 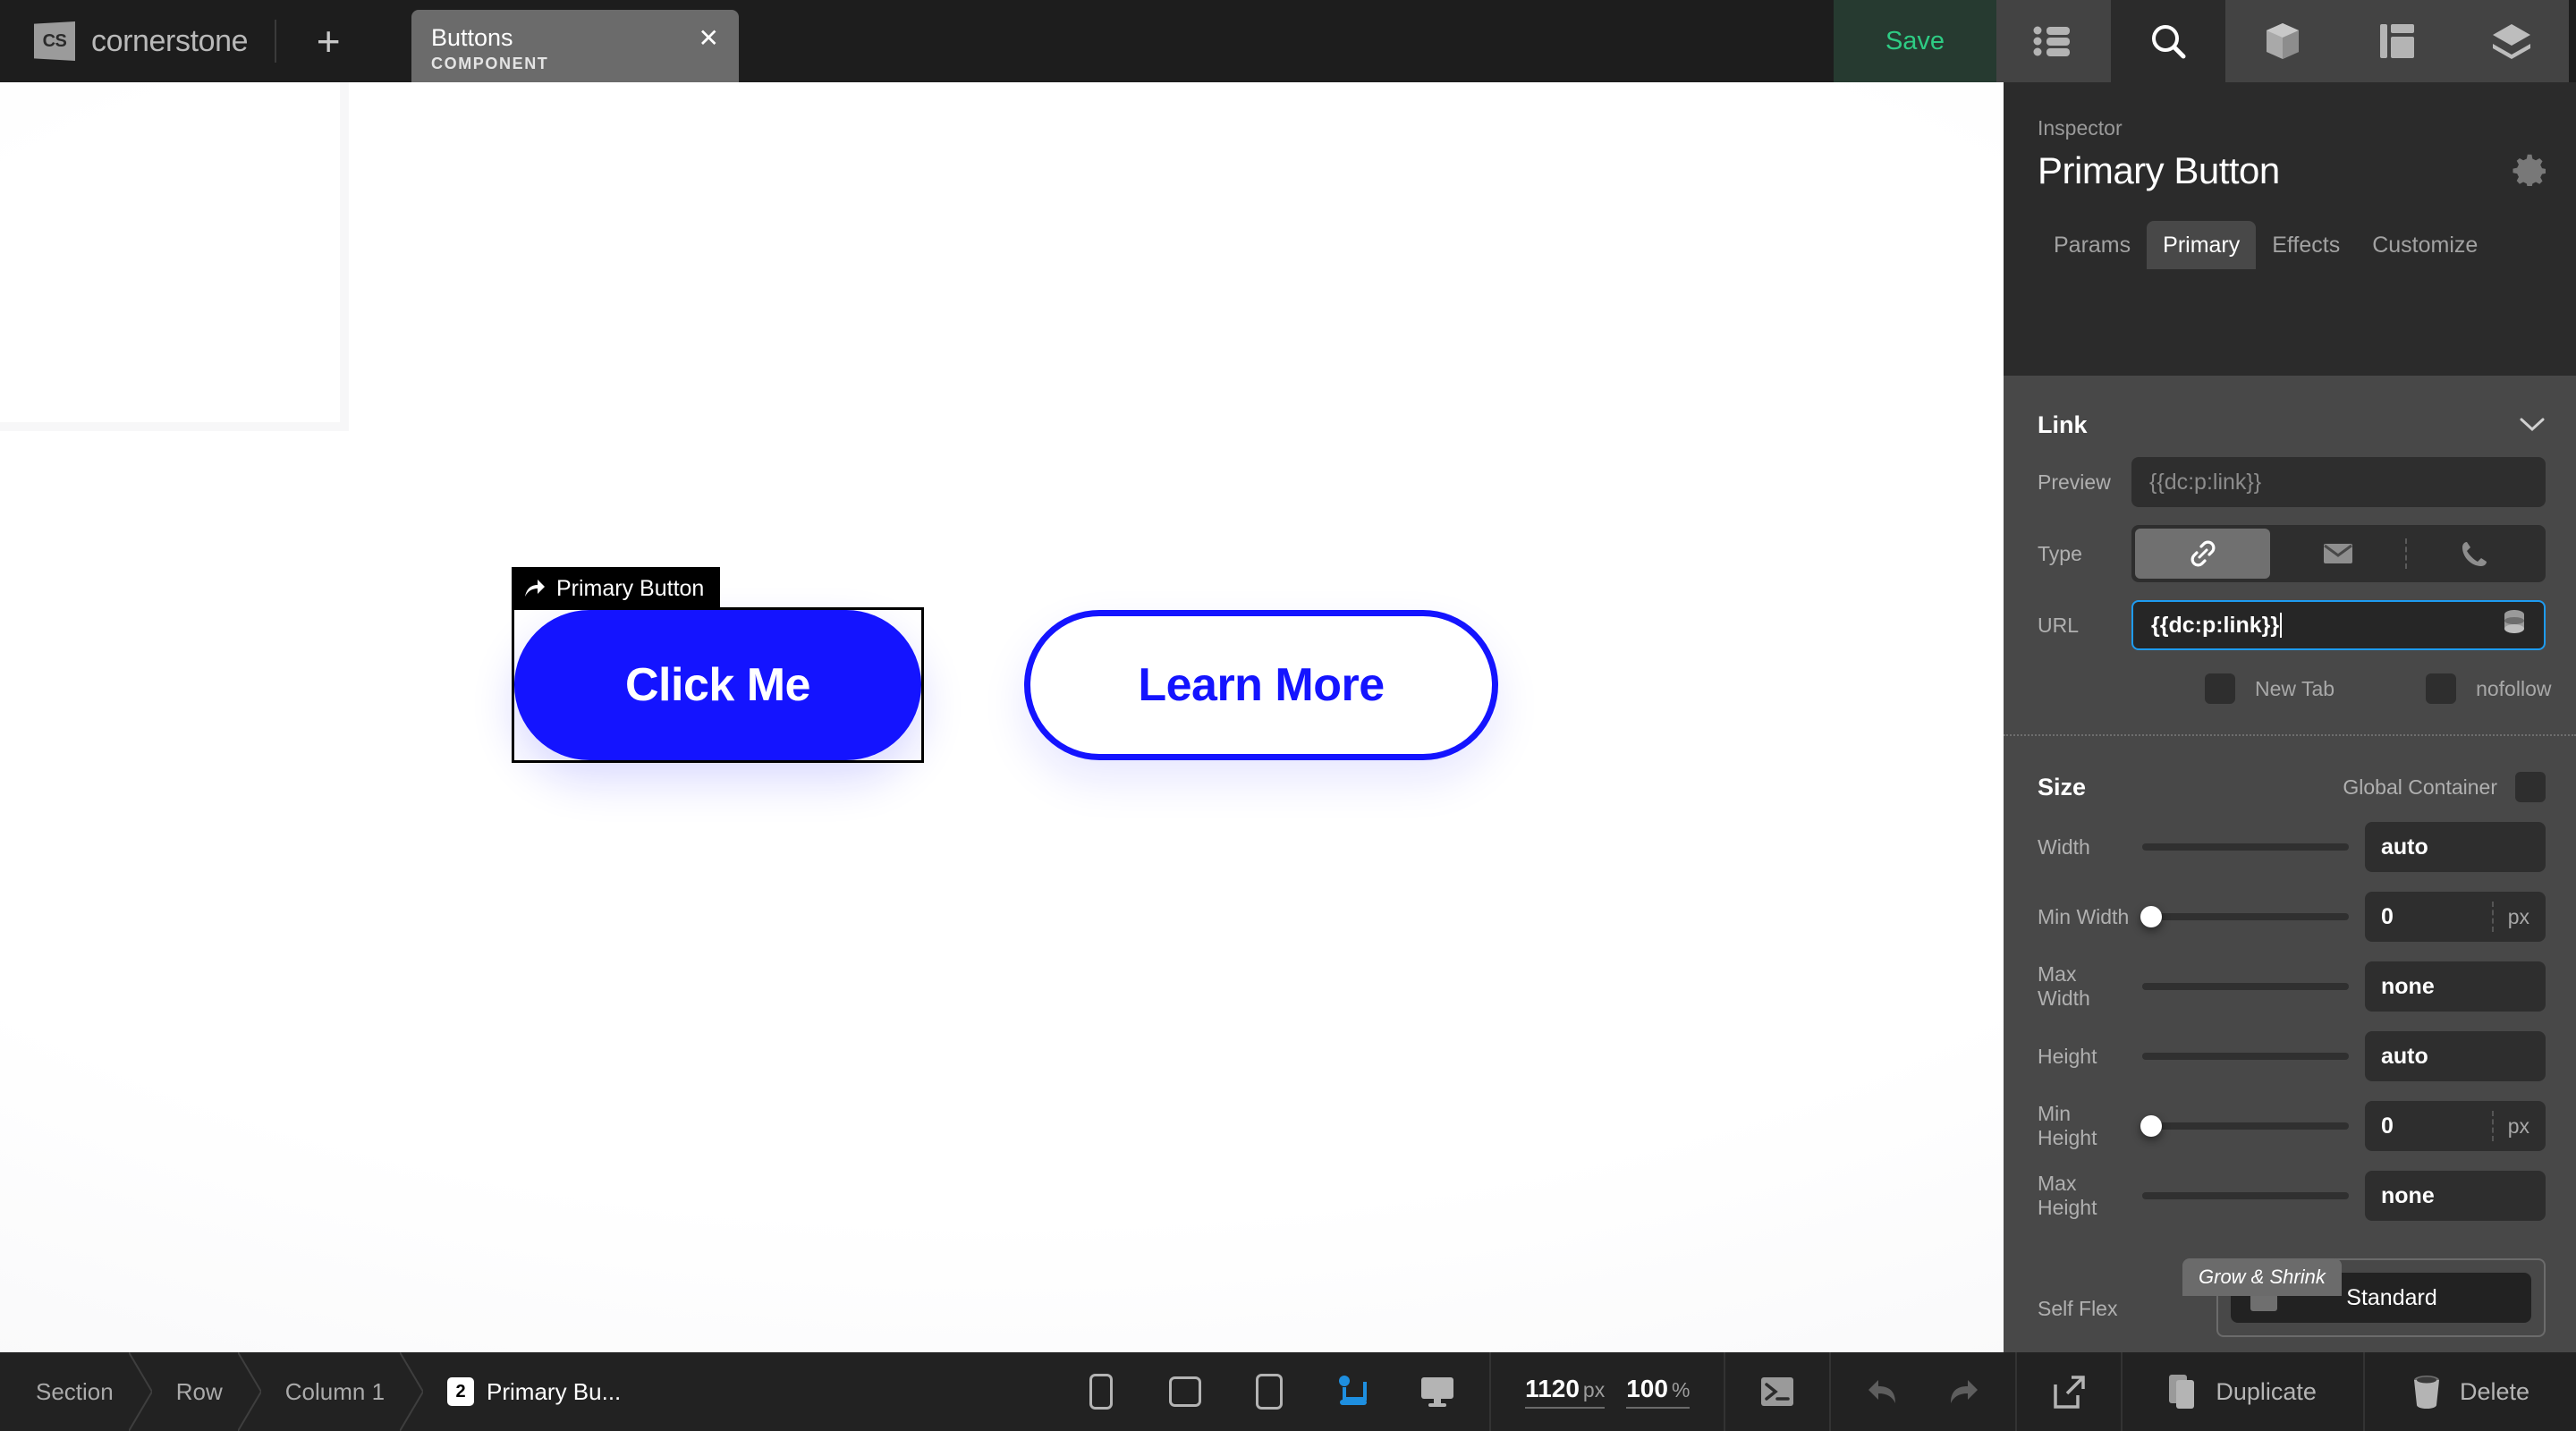 I want to click on zoom-level-control: 100 %, so click(x=1658, y=1392).